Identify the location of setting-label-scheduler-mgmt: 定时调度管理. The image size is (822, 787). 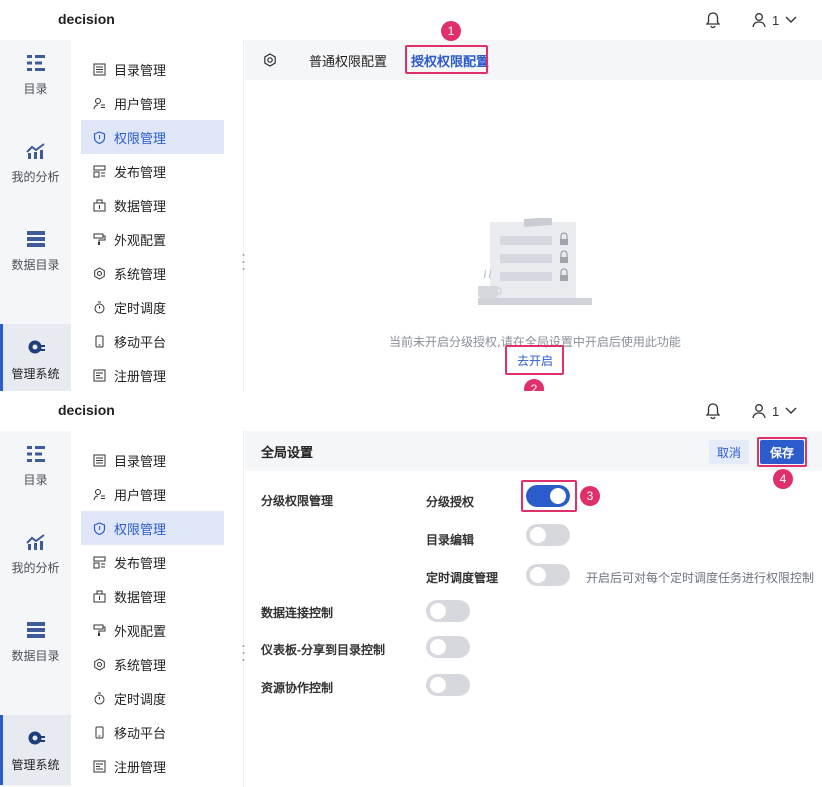
(462, 578).